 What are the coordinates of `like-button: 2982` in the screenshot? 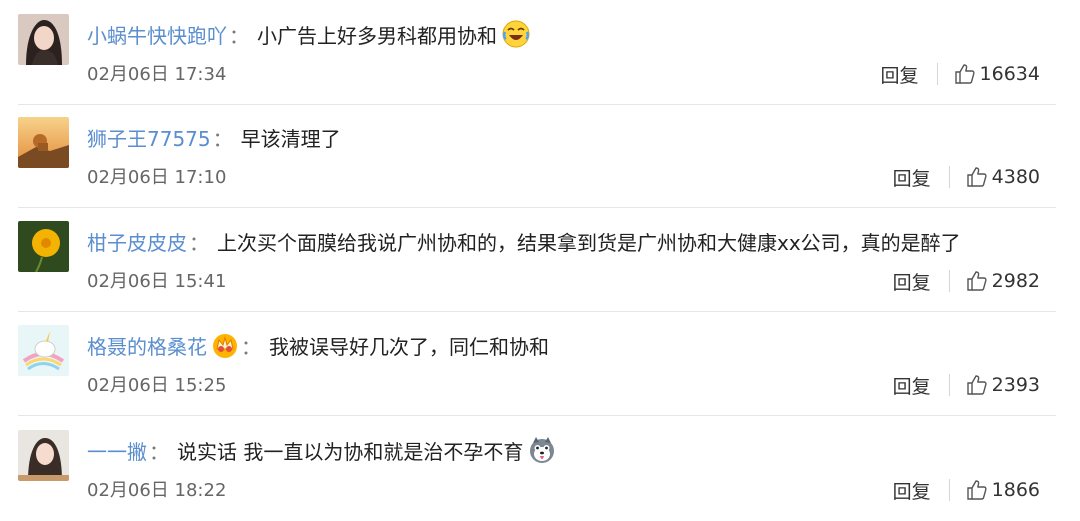 It's located at (1003, 281).